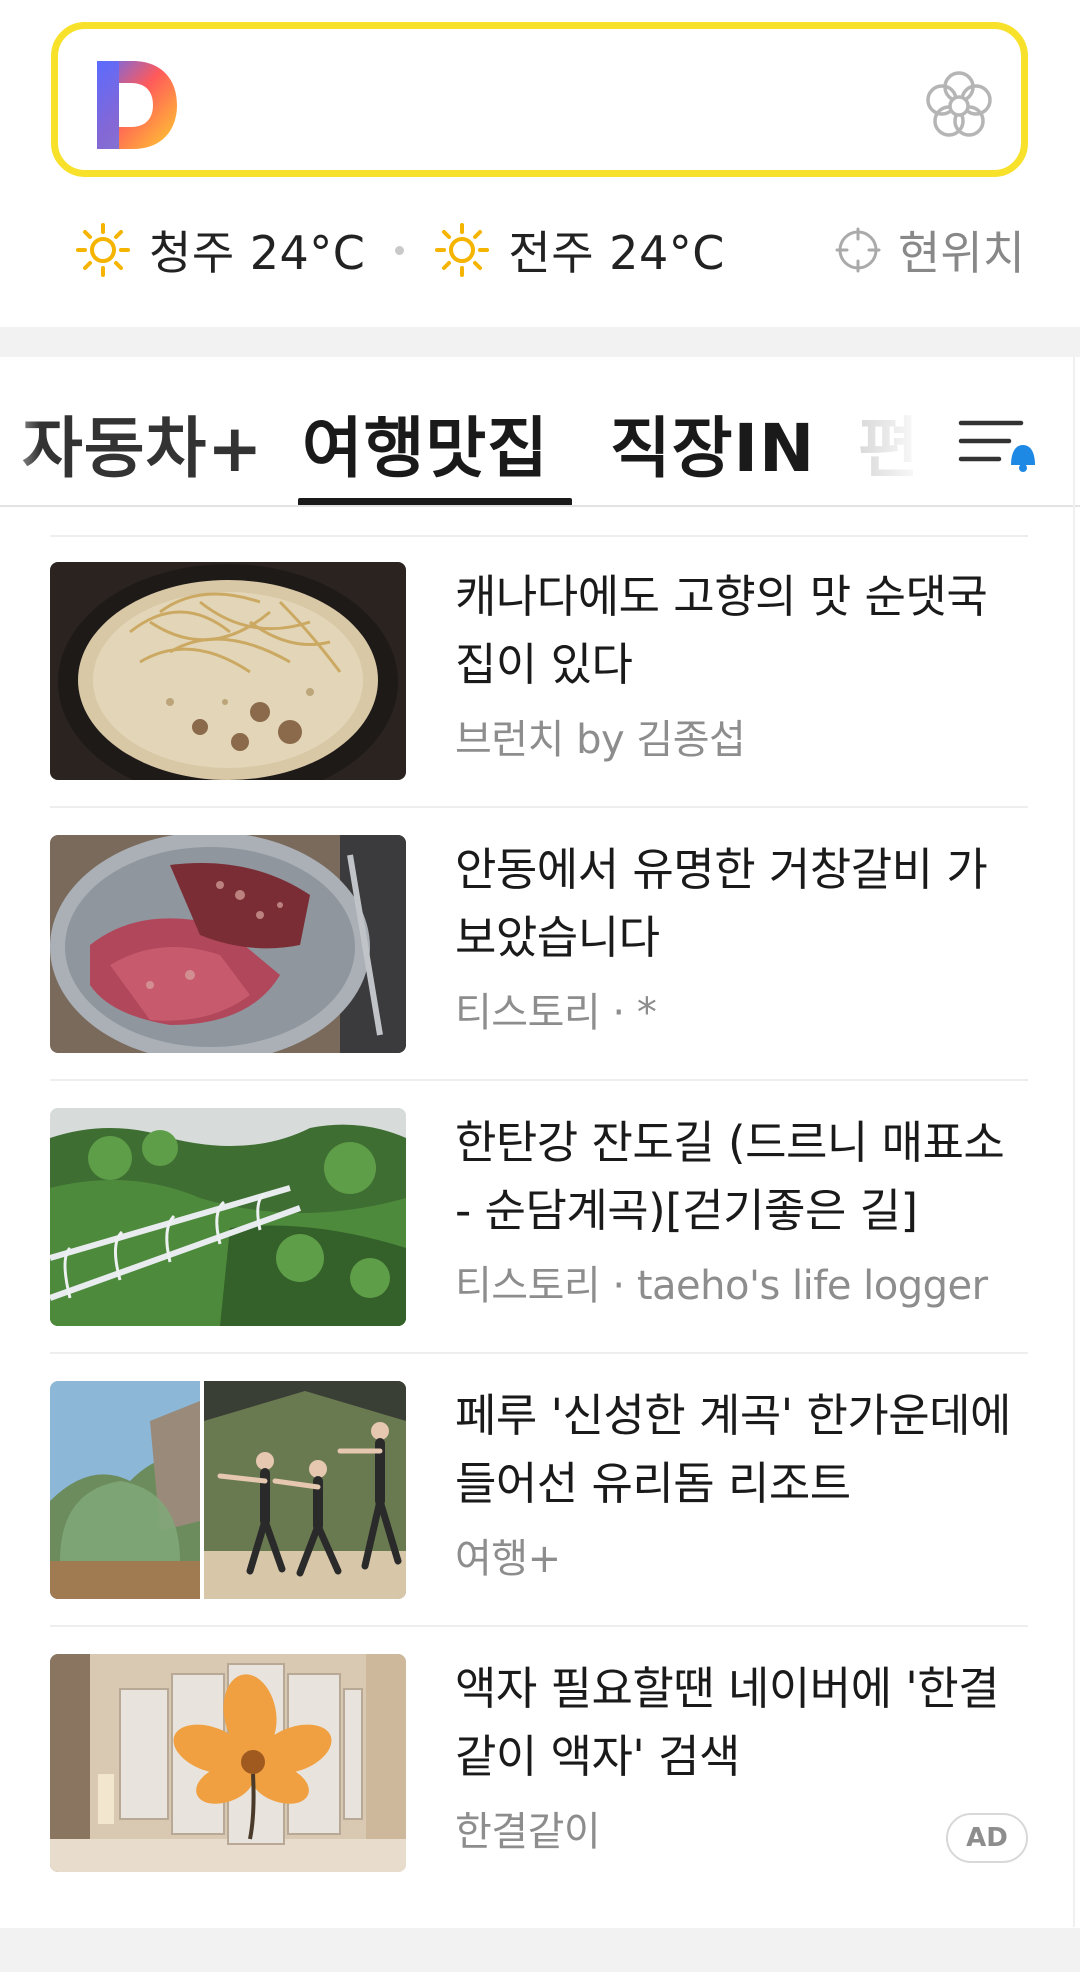 This screenshot has height=1972, width=1080. I want to click on weather-row: 청주 24°C 전주 24°C 현위치, so click(550, 250).